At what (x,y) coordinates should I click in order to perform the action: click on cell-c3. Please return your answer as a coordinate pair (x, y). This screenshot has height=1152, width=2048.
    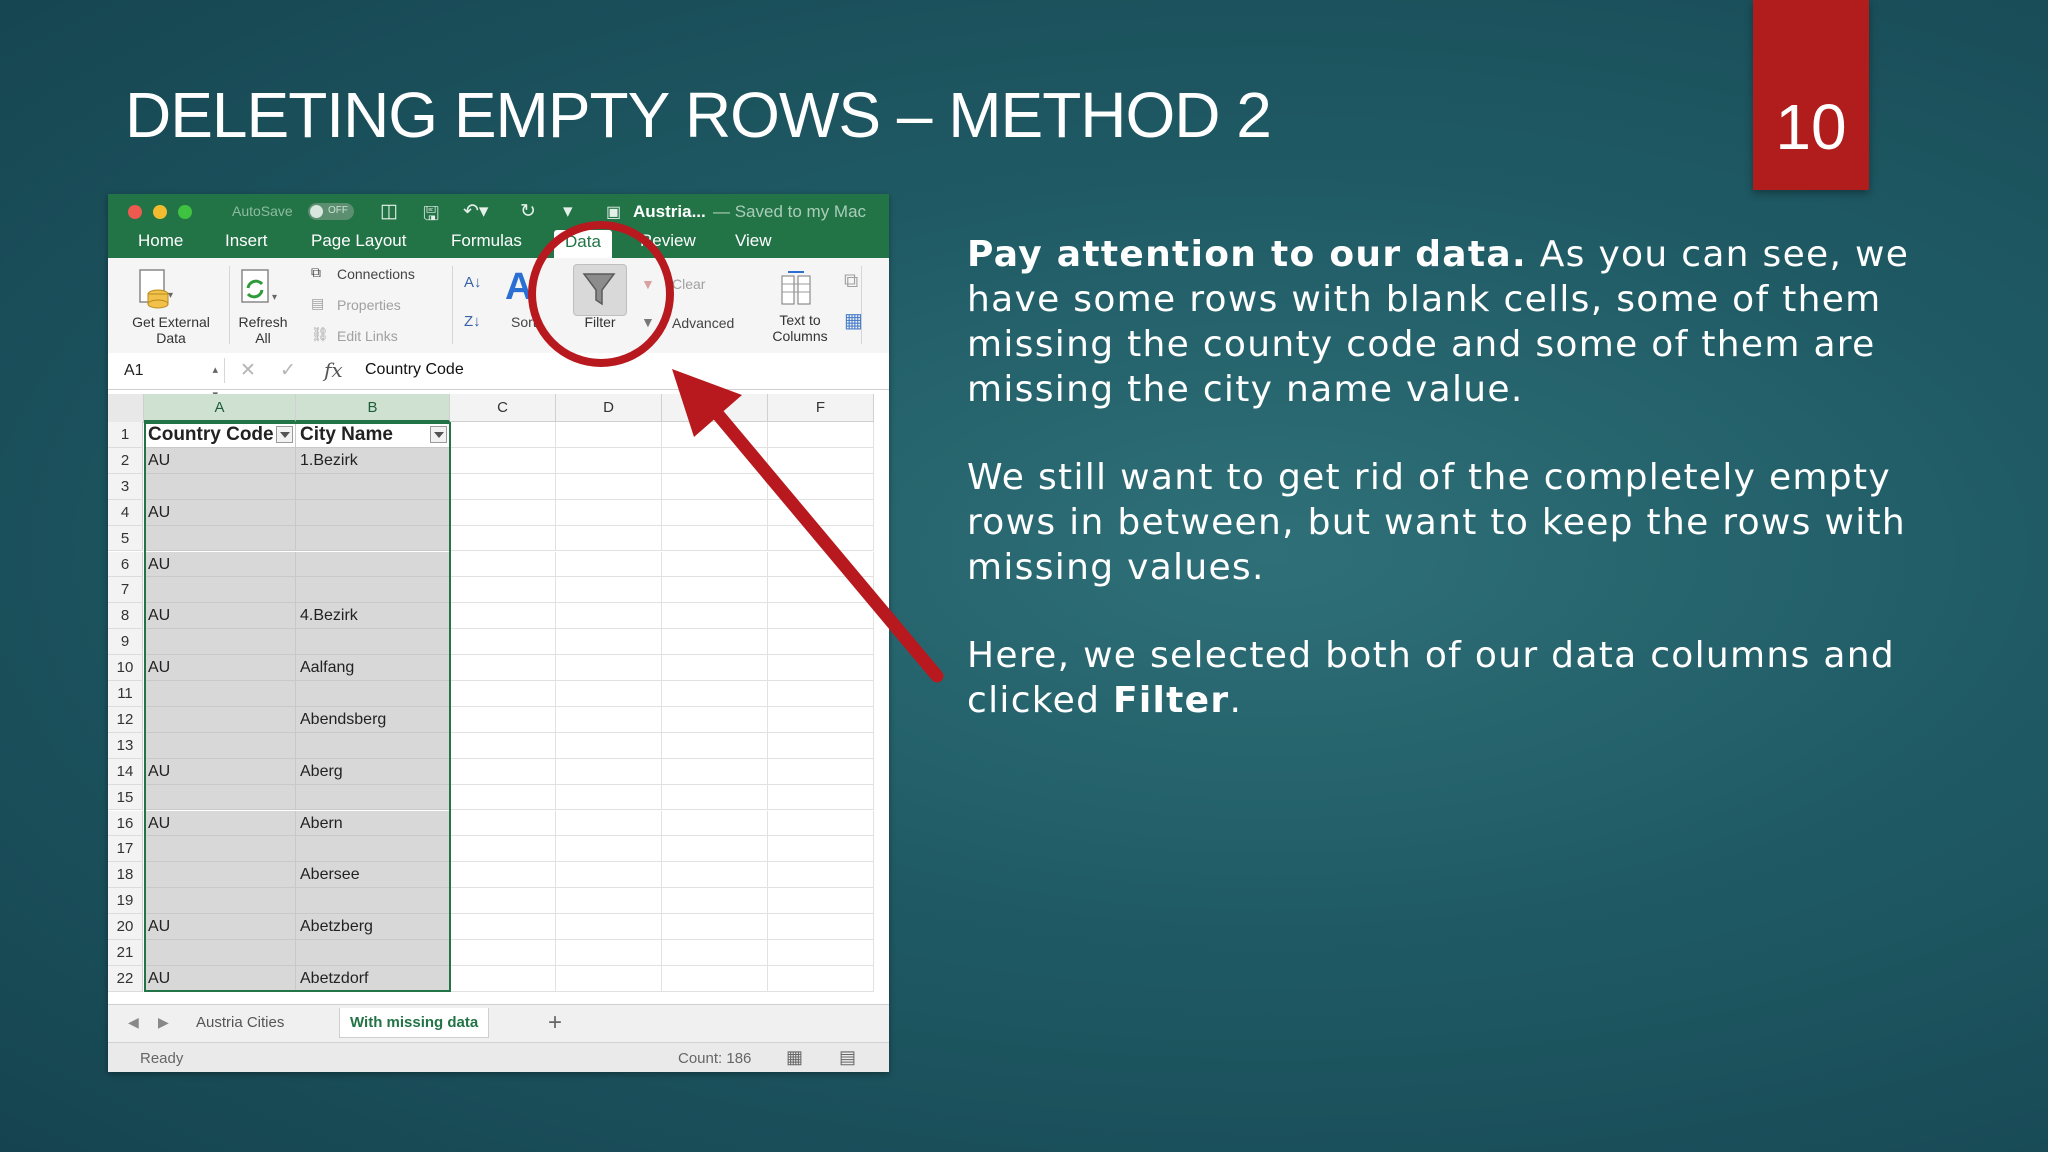
    Looking at the image, I should click on (503, 486).